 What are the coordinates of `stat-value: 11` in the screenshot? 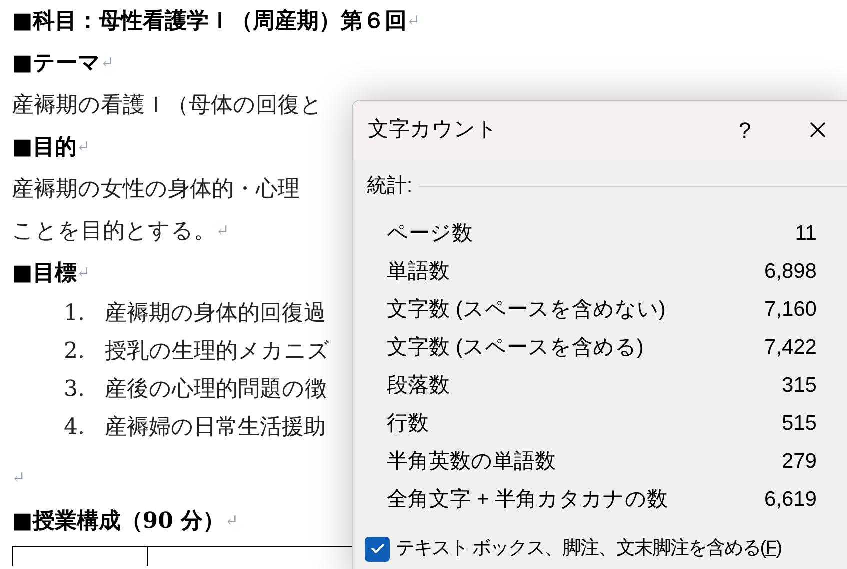 It's located at (806, 234).